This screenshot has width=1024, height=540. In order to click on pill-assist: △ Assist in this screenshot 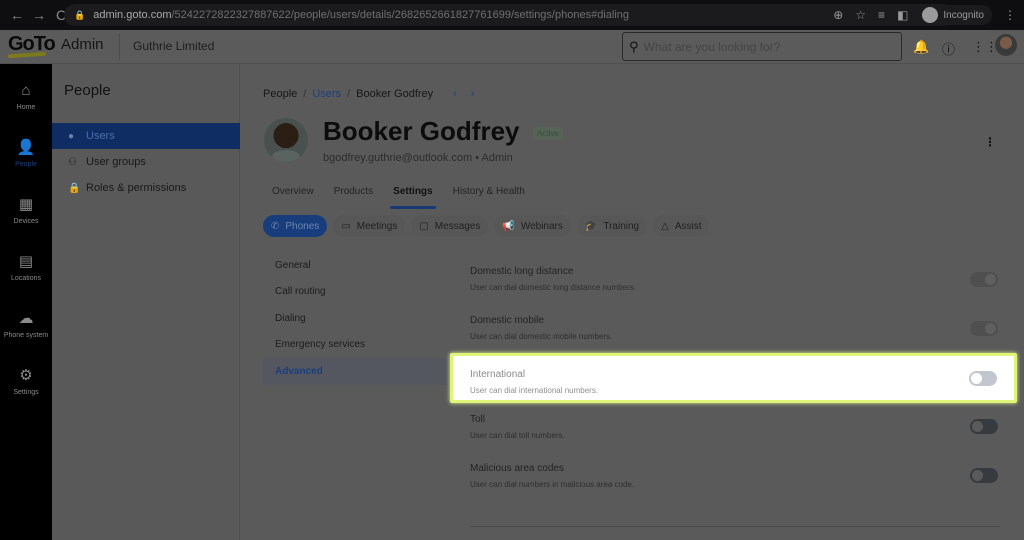, I will do `click(681, 226)`.